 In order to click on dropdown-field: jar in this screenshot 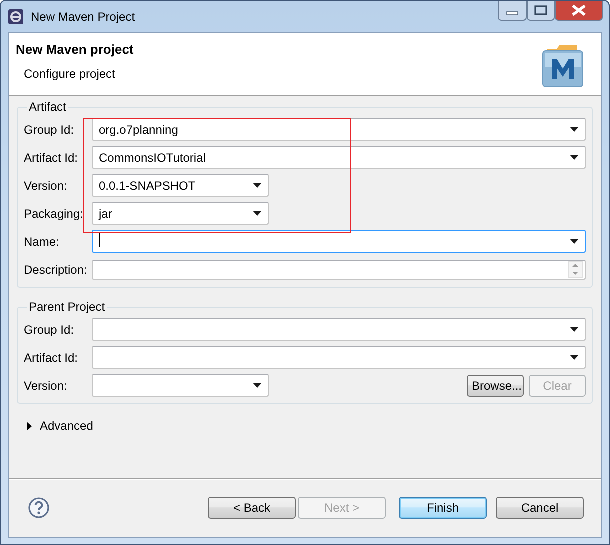, I will do `click(180, 213)`.